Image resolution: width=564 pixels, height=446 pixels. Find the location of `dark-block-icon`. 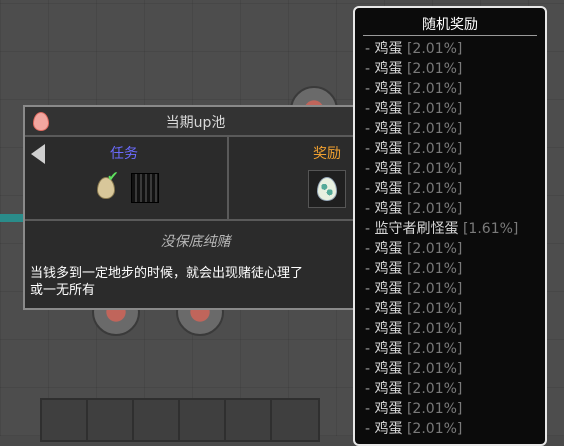

dark-block-icon is located at coordinates (145, 188).